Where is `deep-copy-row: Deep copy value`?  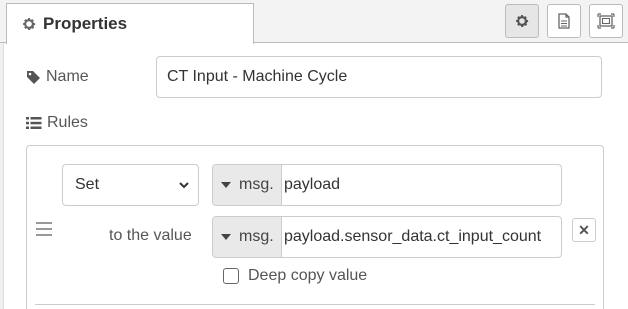
deep-copy-row: Deep copy value is located at coordinates (295, 276).